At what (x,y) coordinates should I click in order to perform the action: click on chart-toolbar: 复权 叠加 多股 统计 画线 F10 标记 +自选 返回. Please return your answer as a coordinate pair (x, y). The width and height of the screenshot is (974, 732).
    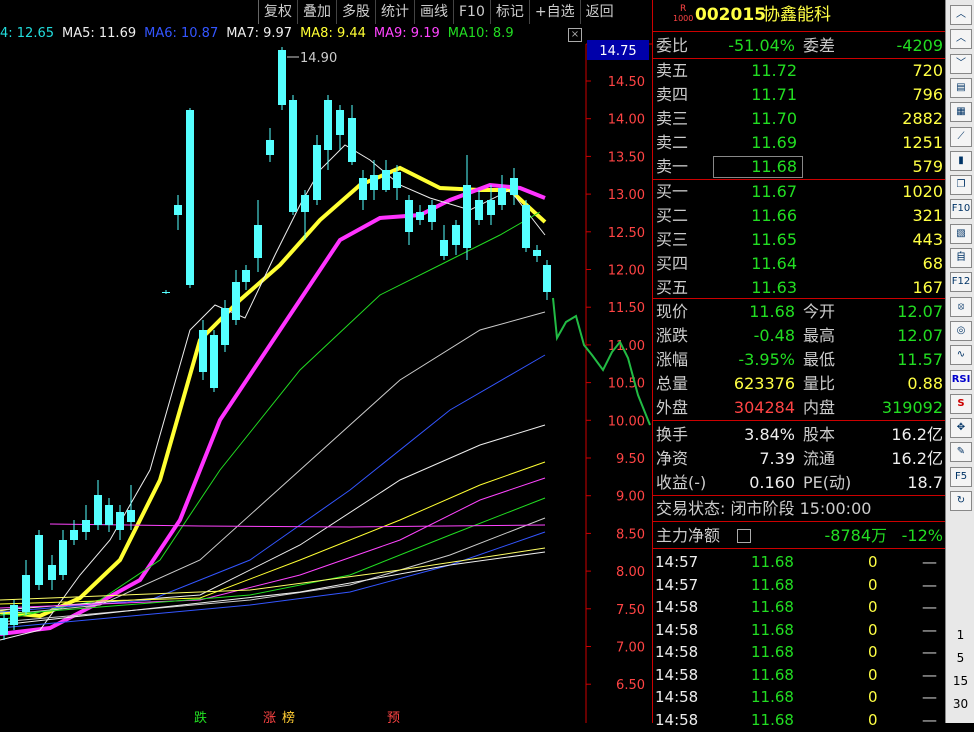
    Looking at the image, I should click on (438, 12).